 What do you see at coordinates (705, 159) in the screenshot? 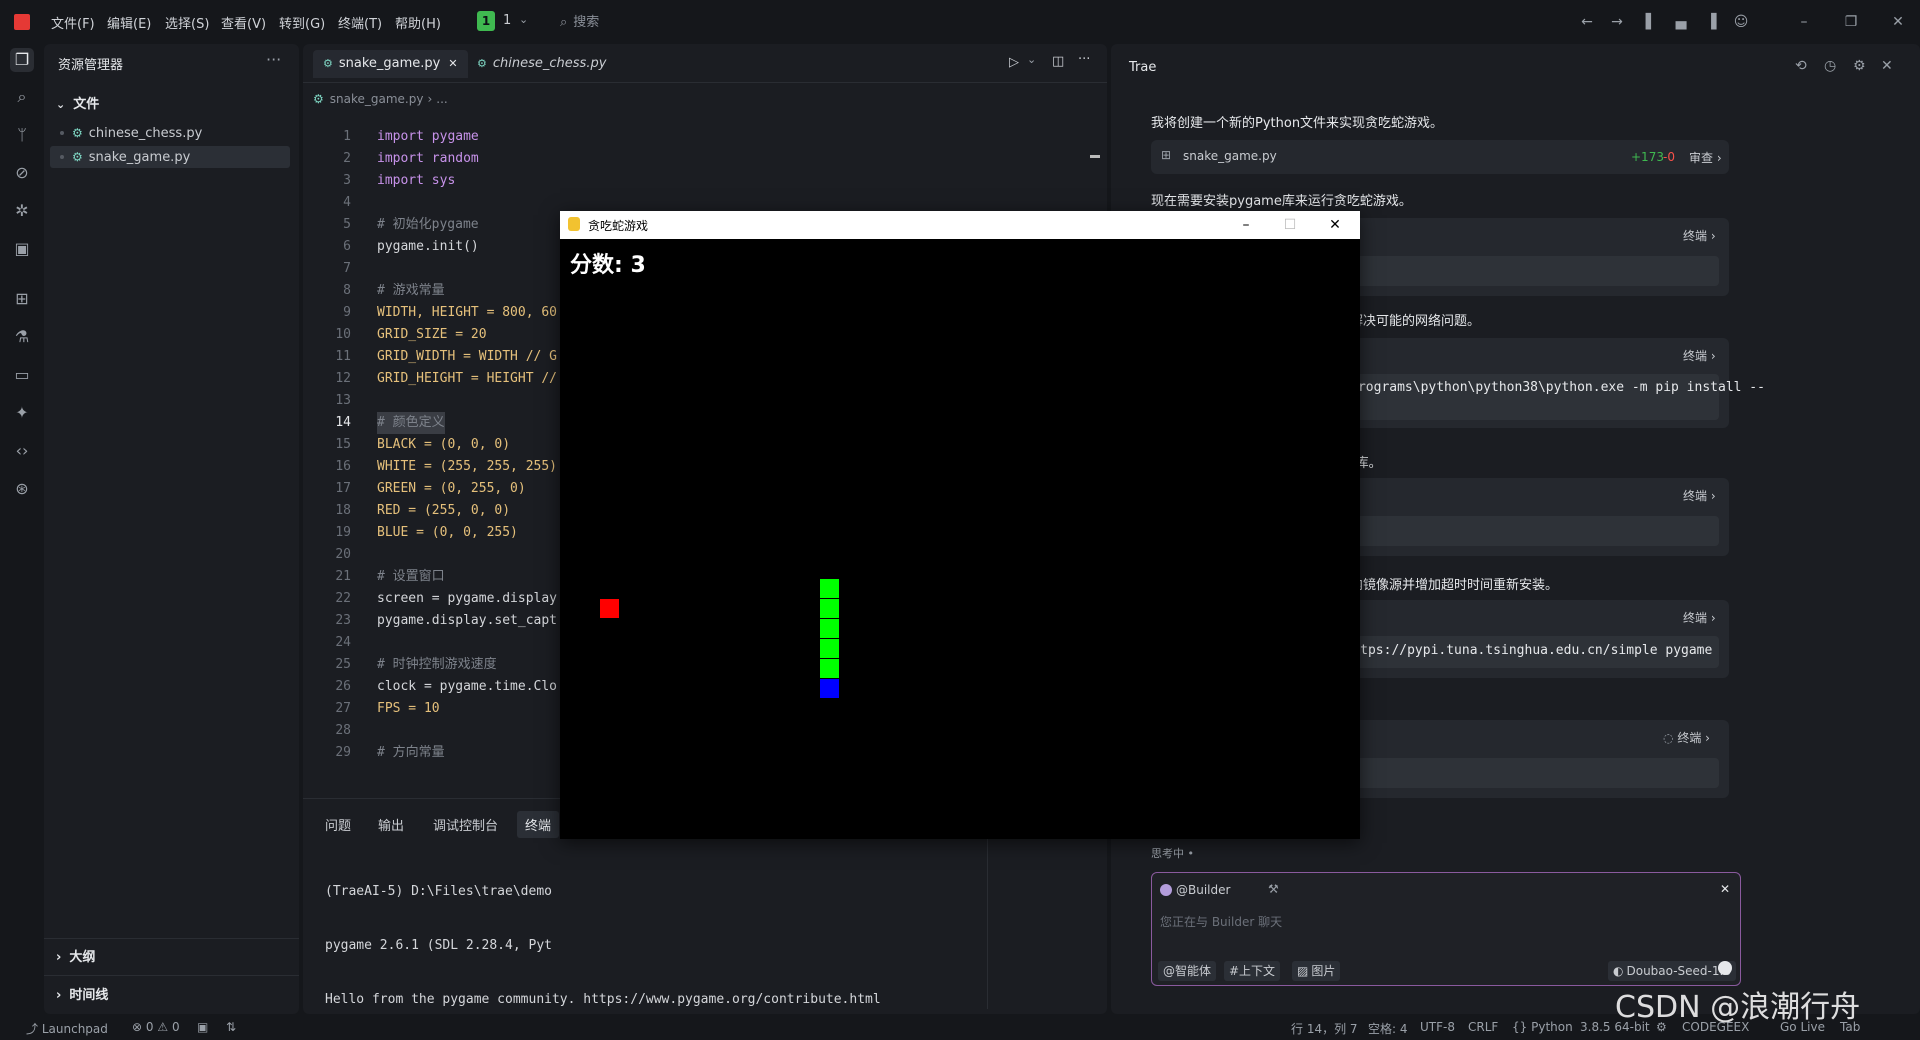
I see `code-line: 2 import random` at bounding box center [705, 159].